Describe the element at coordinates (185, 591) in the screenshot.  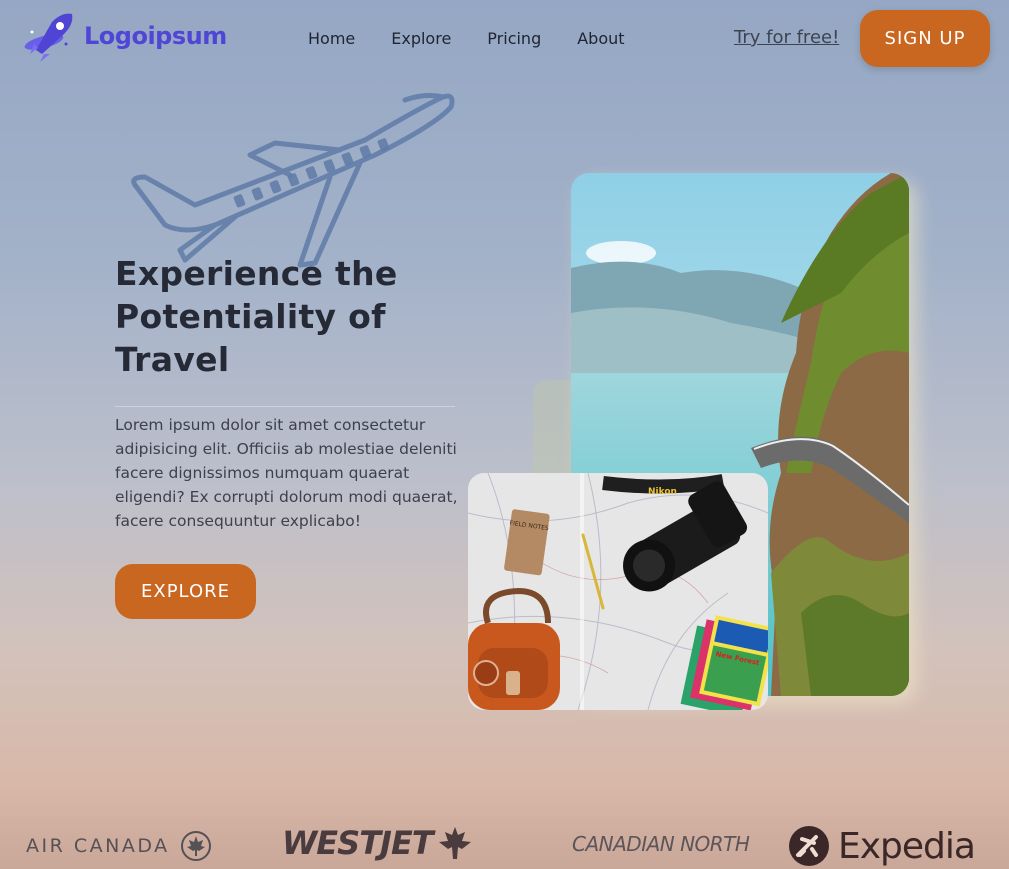
I see `explore-button: EXPLORE` at that location.